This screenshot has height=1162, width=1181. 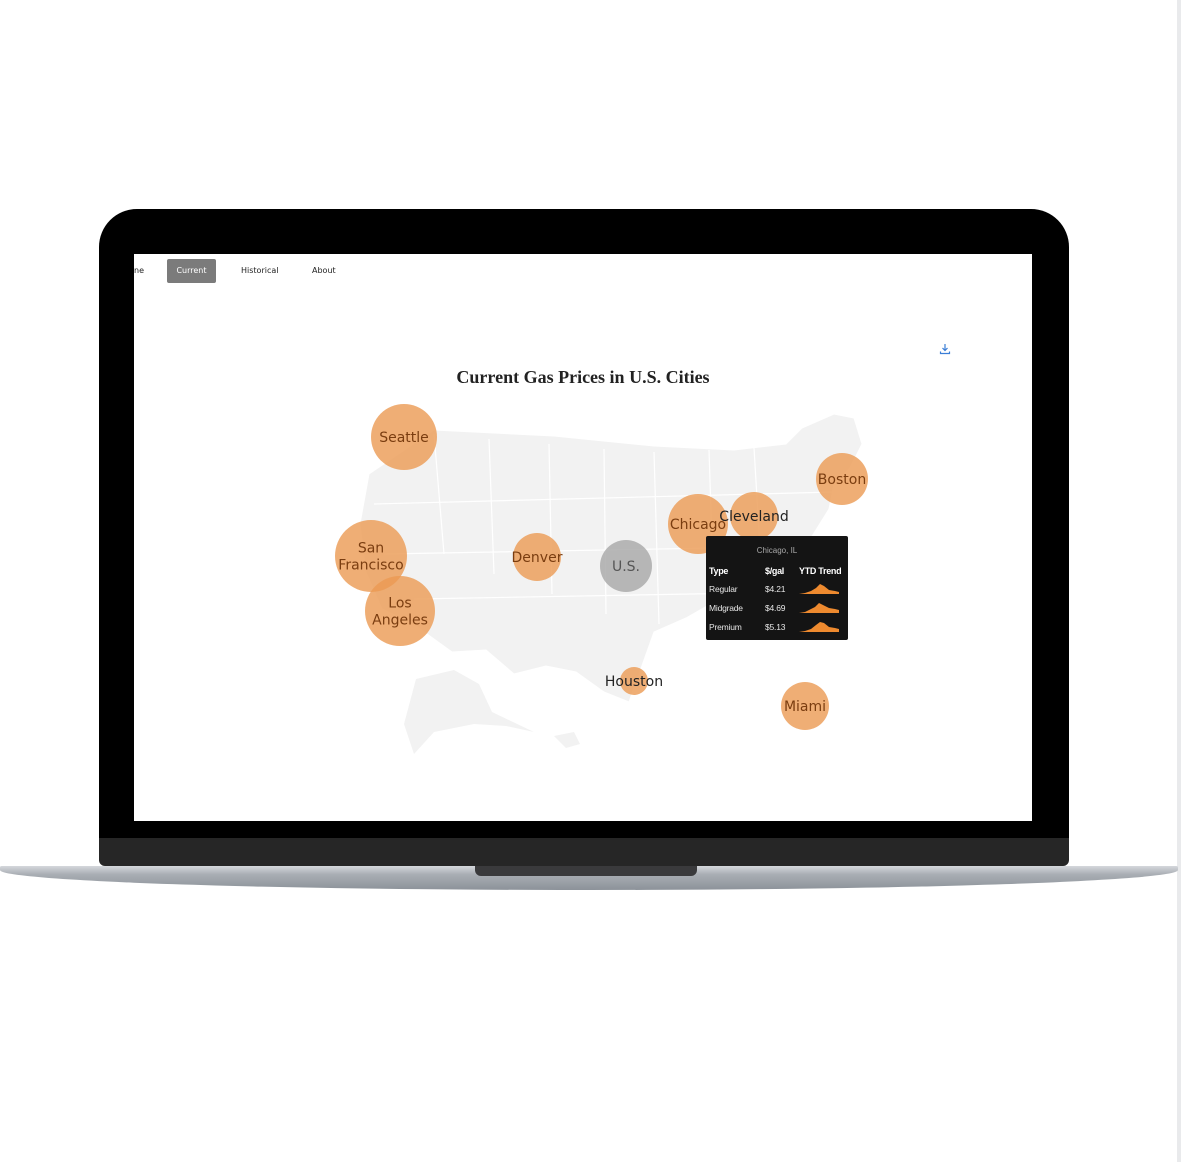 I want to click on bubble-label: Chicago, so click(x=698, y=525).